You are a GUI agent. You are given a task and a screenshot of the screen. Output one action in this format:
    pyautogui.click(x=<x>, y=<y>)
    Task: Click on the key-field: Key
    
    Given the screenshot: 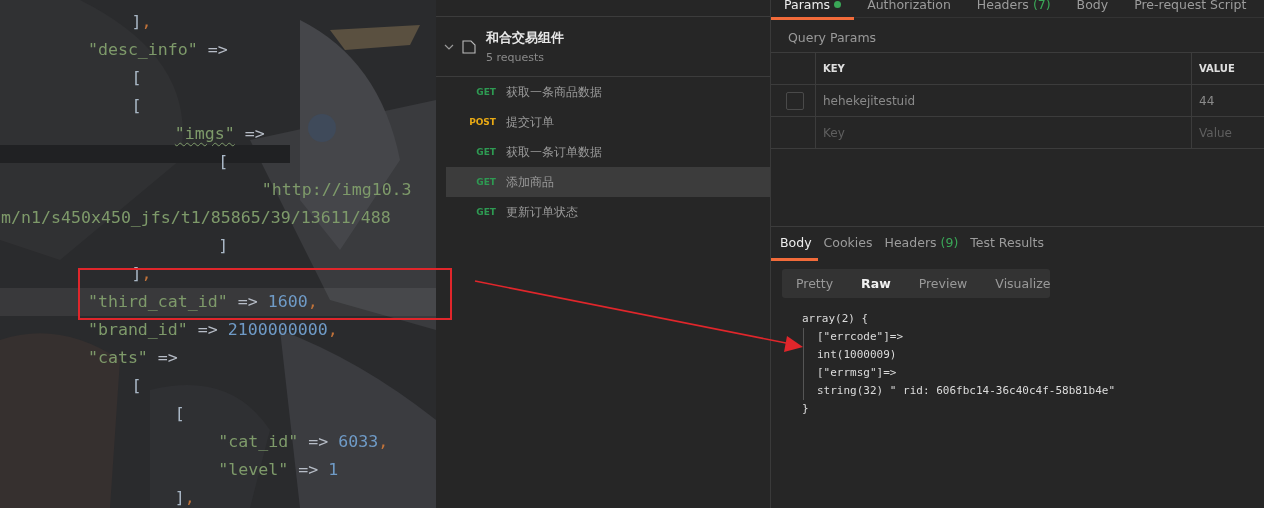 What is the action you would take?
    pyautogui.click(x=989, y=132)
    